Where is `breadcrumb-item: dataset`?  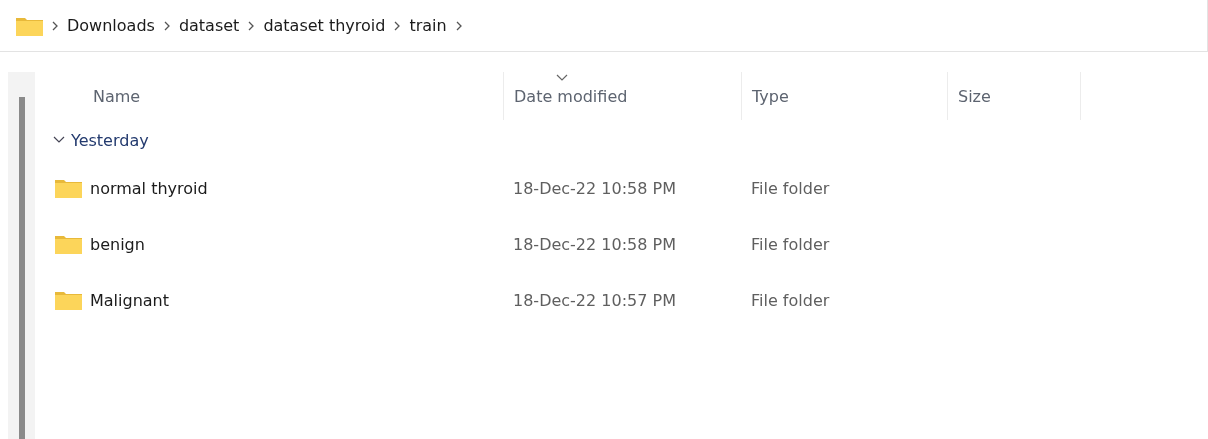
breadcrumb-item: dataset is located at coordinates (209, 25).